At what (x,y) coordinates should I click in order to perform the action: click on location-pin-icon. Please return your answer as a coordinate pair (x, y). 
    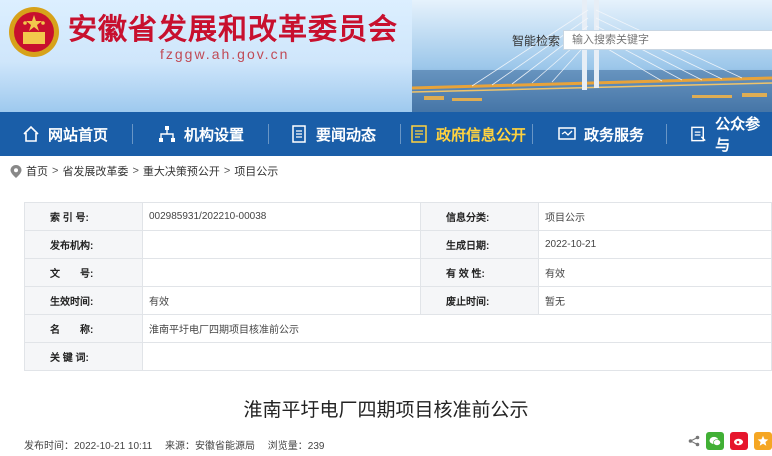
    Looking at the image, I should click on (16, 171).